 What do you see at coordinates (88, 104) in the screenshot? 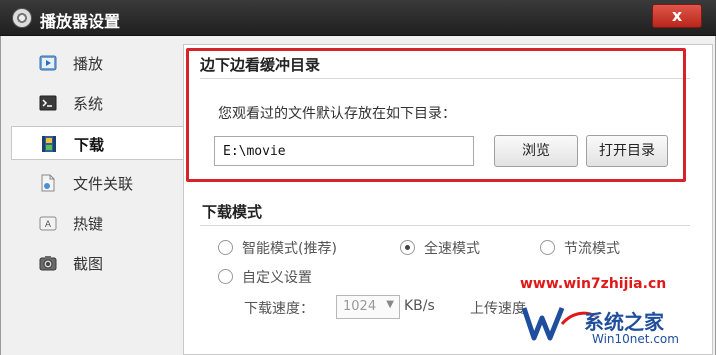
I see `sidebar-item-label: 系统` at bounding box center [88, 104].